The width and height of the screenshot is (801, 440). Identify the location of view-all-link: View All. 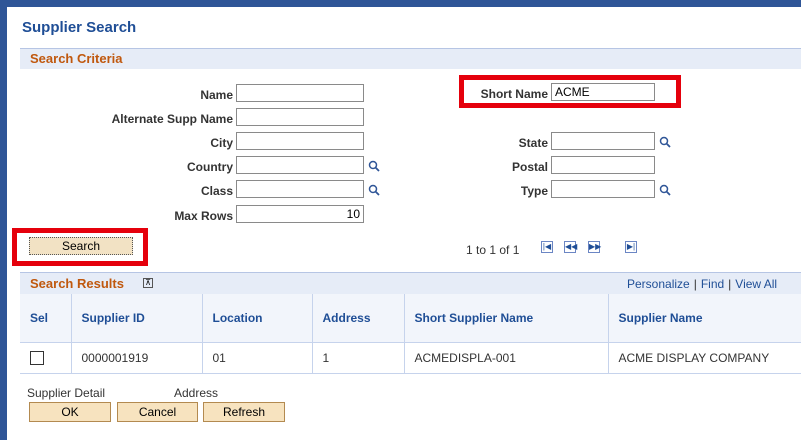
(756, 284).